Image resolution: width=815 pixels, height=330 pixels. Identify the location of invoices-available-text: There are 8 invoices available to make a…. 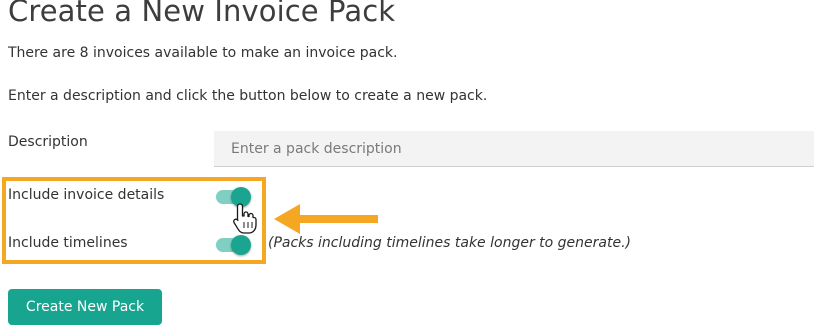
(203, 53).